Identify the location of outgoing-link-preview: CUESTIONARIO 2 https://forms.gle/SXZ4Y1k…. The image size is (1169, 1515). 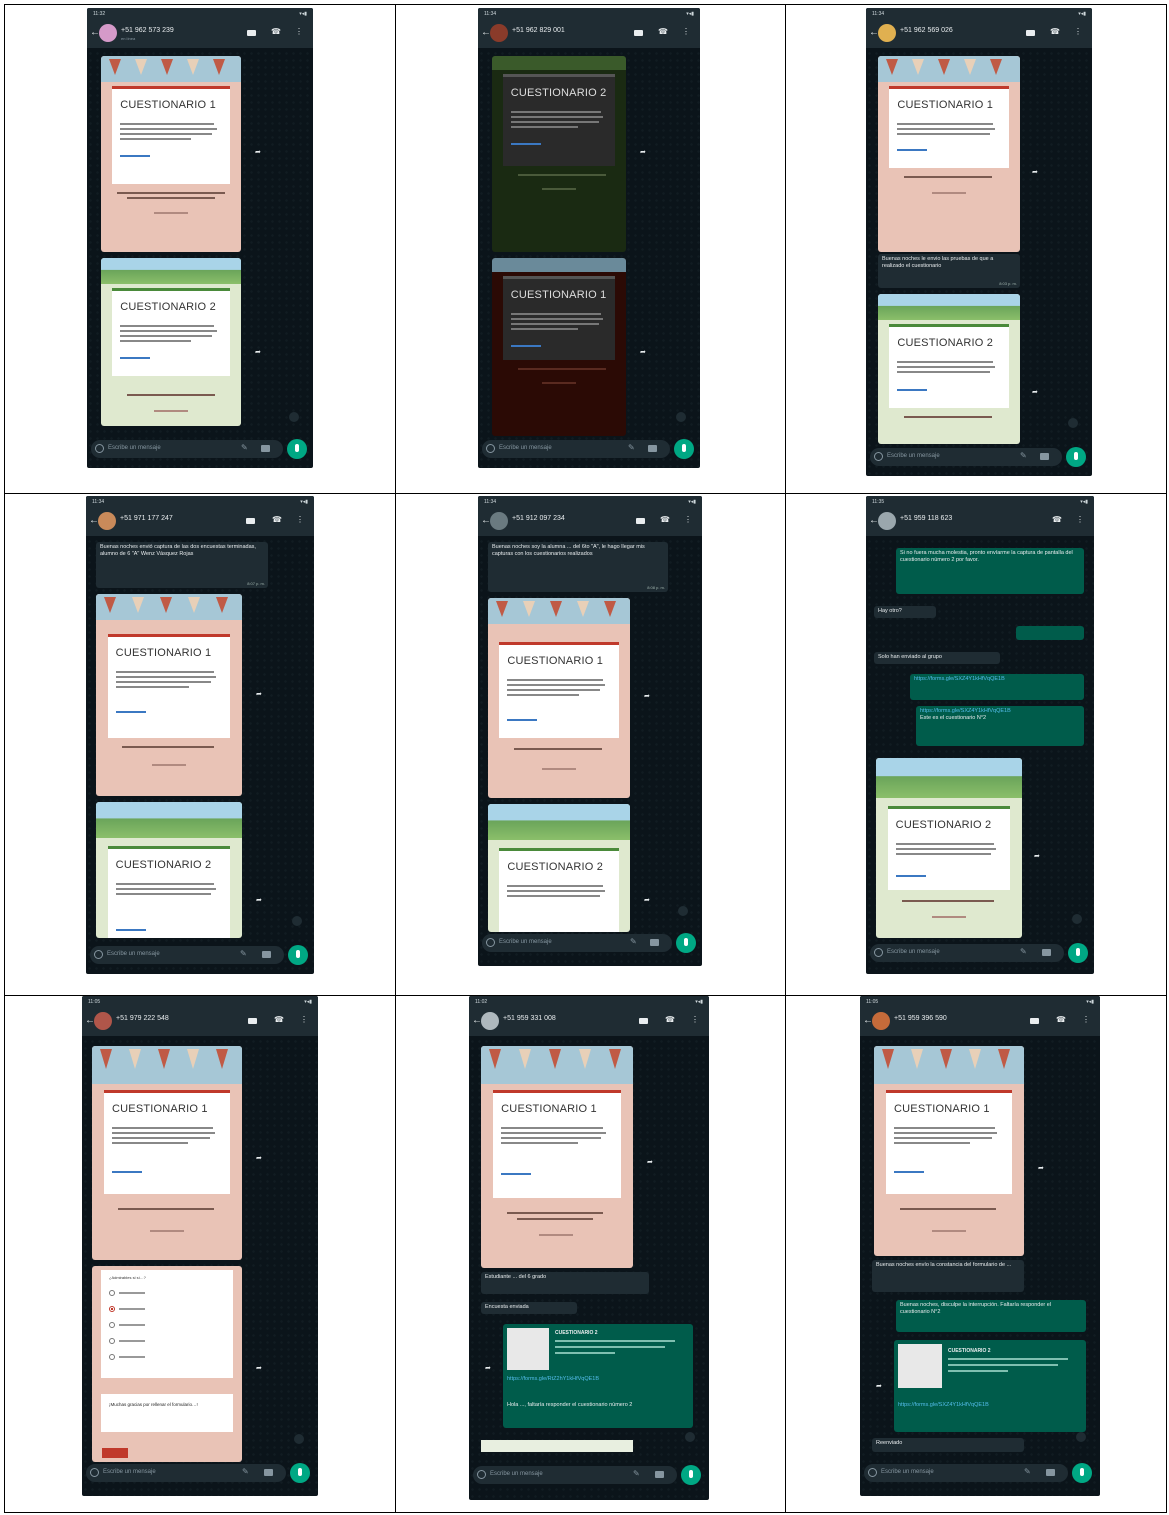
(990, 1386).